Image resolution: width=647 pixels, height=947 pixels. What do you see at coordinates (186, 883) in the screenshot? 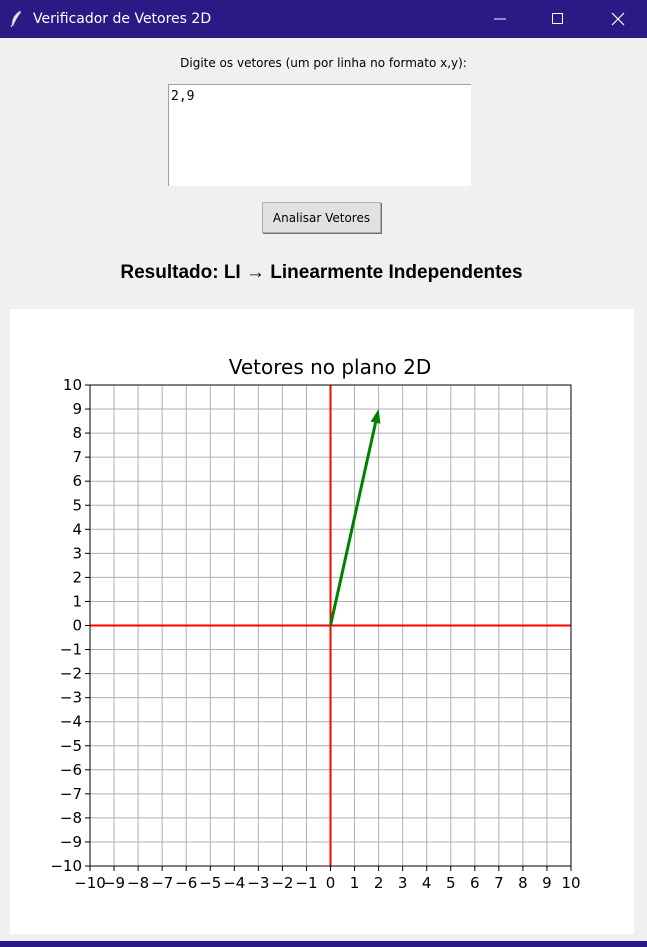
I see `x-tick-label: −6` at bounding box center [186, 883].